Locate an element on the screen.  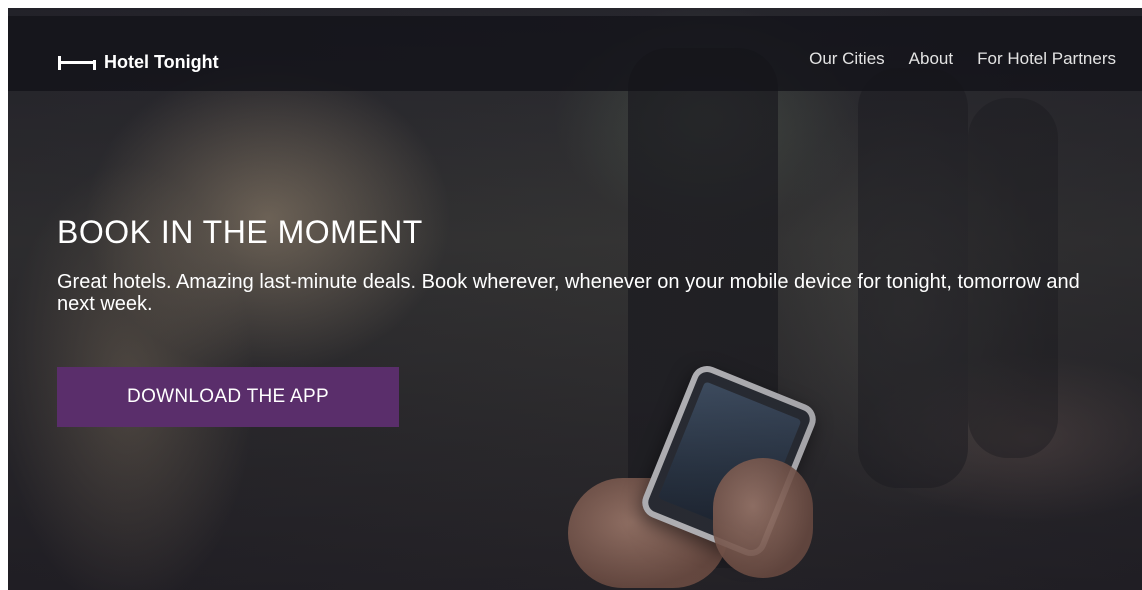
brand-logo: Hotel Tonight is located at coordinates (138, 62).